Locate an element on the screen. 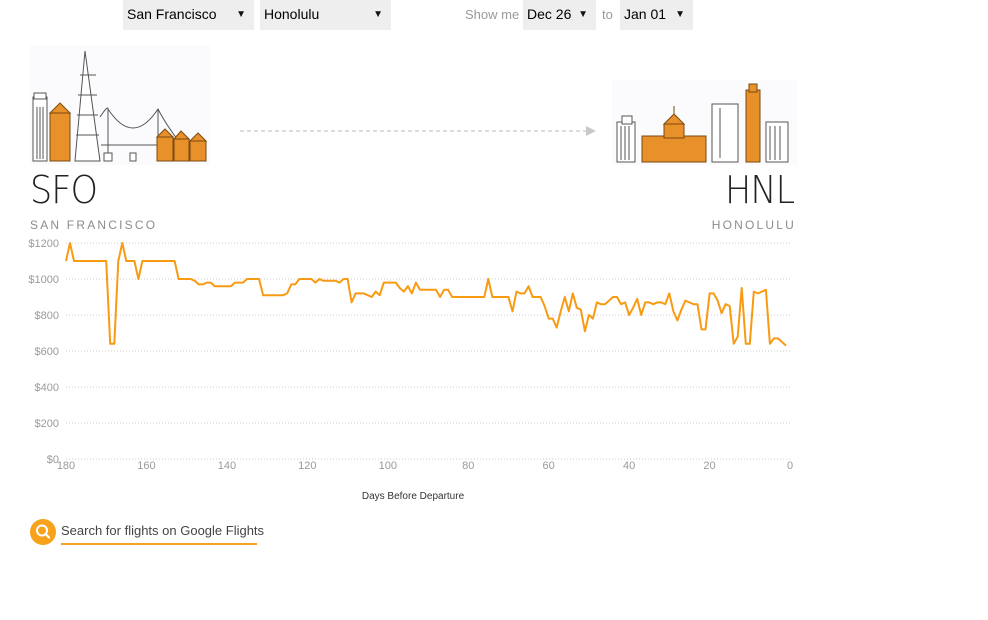  google-flights-search-link: Search for flights on Google Flights is located at coordinates (147, 533).